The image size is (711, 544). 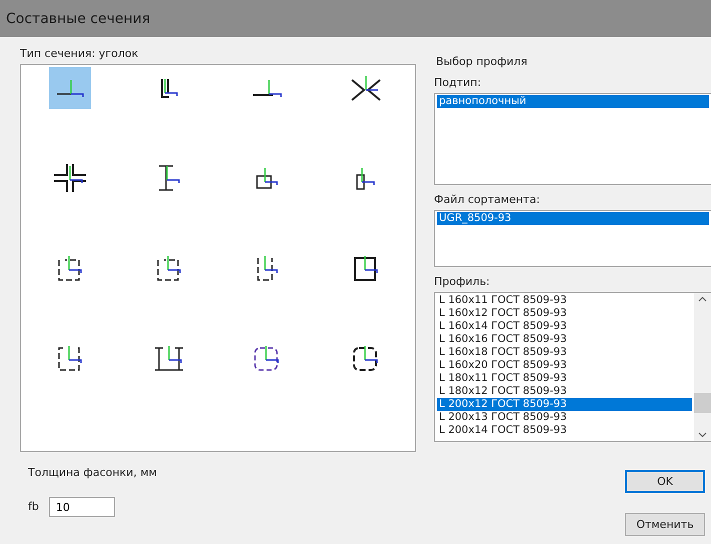 What do you see at coordinates (572, 139) in the screenshot?
I see `list-box: равнополочный` at bounding box center [572, 139].